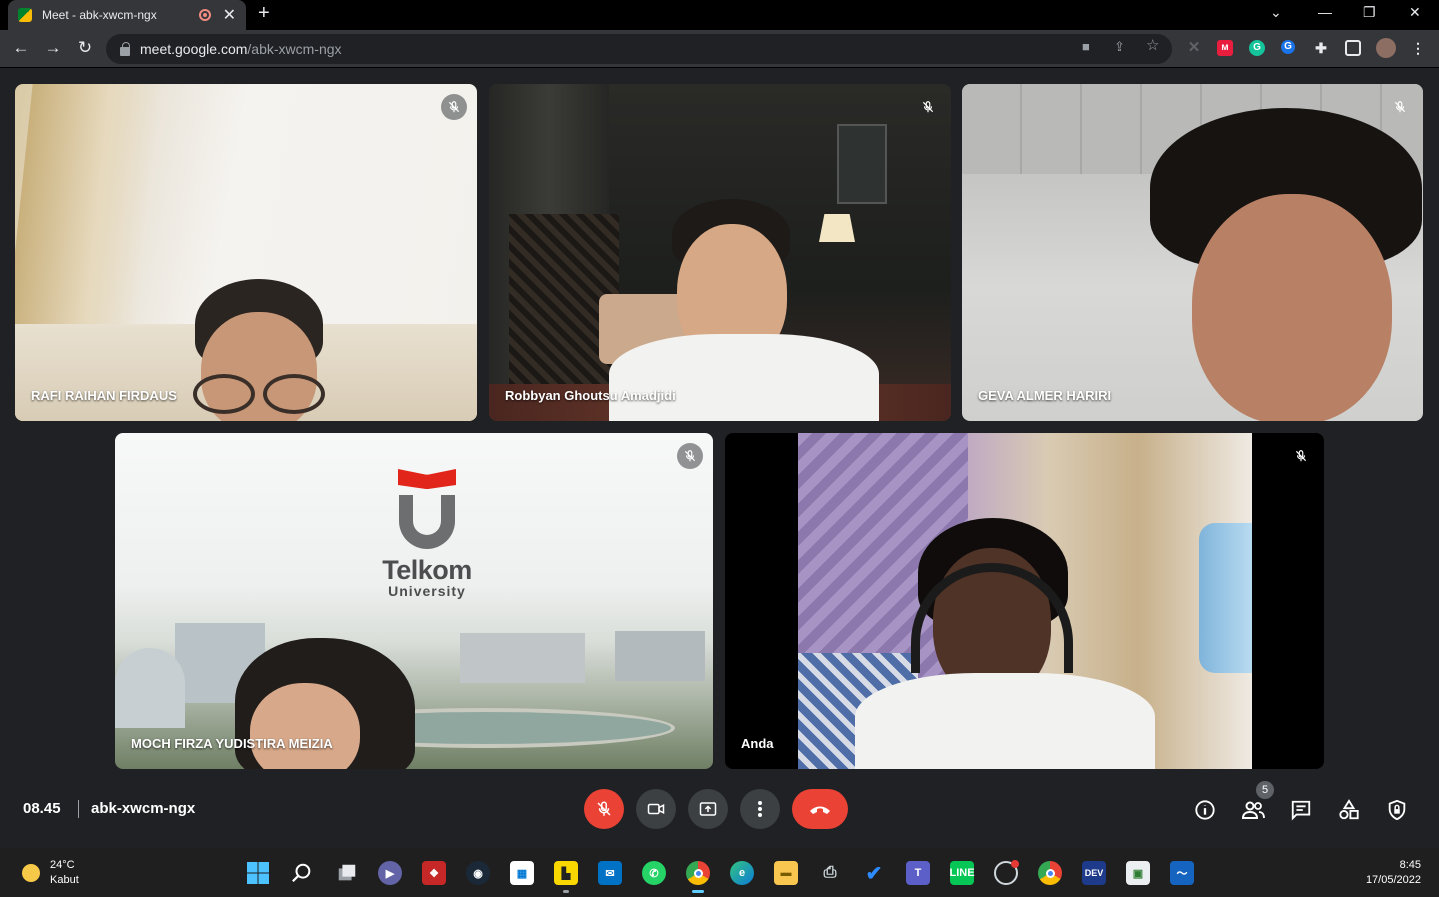 Image resolution: width=1439 pixels, height=897 pixels. What do you see at coordinates (1094, 873) in the screenshot?
I see `dev-app-icon: DEV` at bounding box center [1094, 873].